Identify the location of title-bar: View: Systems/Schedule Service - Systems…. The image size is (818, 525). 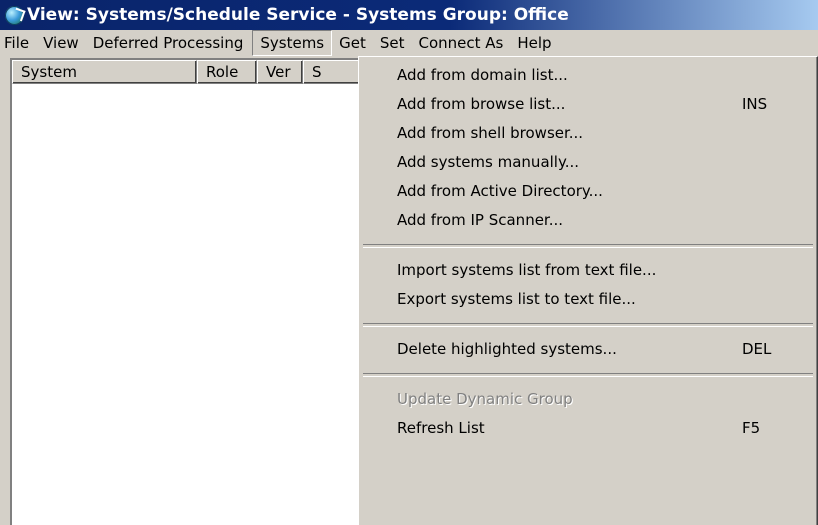
(409, 15).